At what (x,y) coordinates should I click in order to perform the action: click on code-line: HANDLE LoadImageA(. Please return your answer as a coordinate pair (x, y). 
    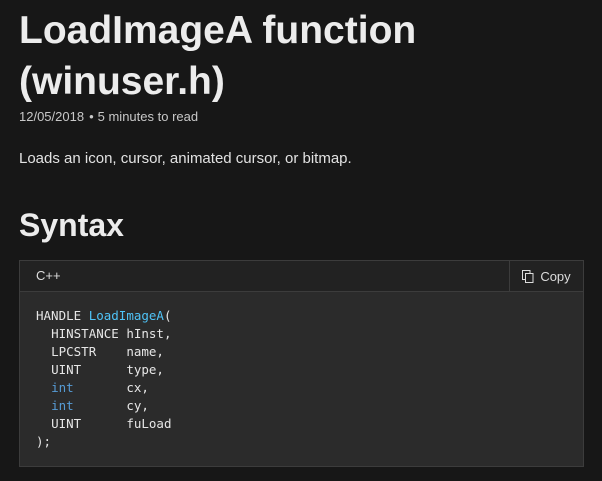
    Looking at the image, I should click on (103, 315).